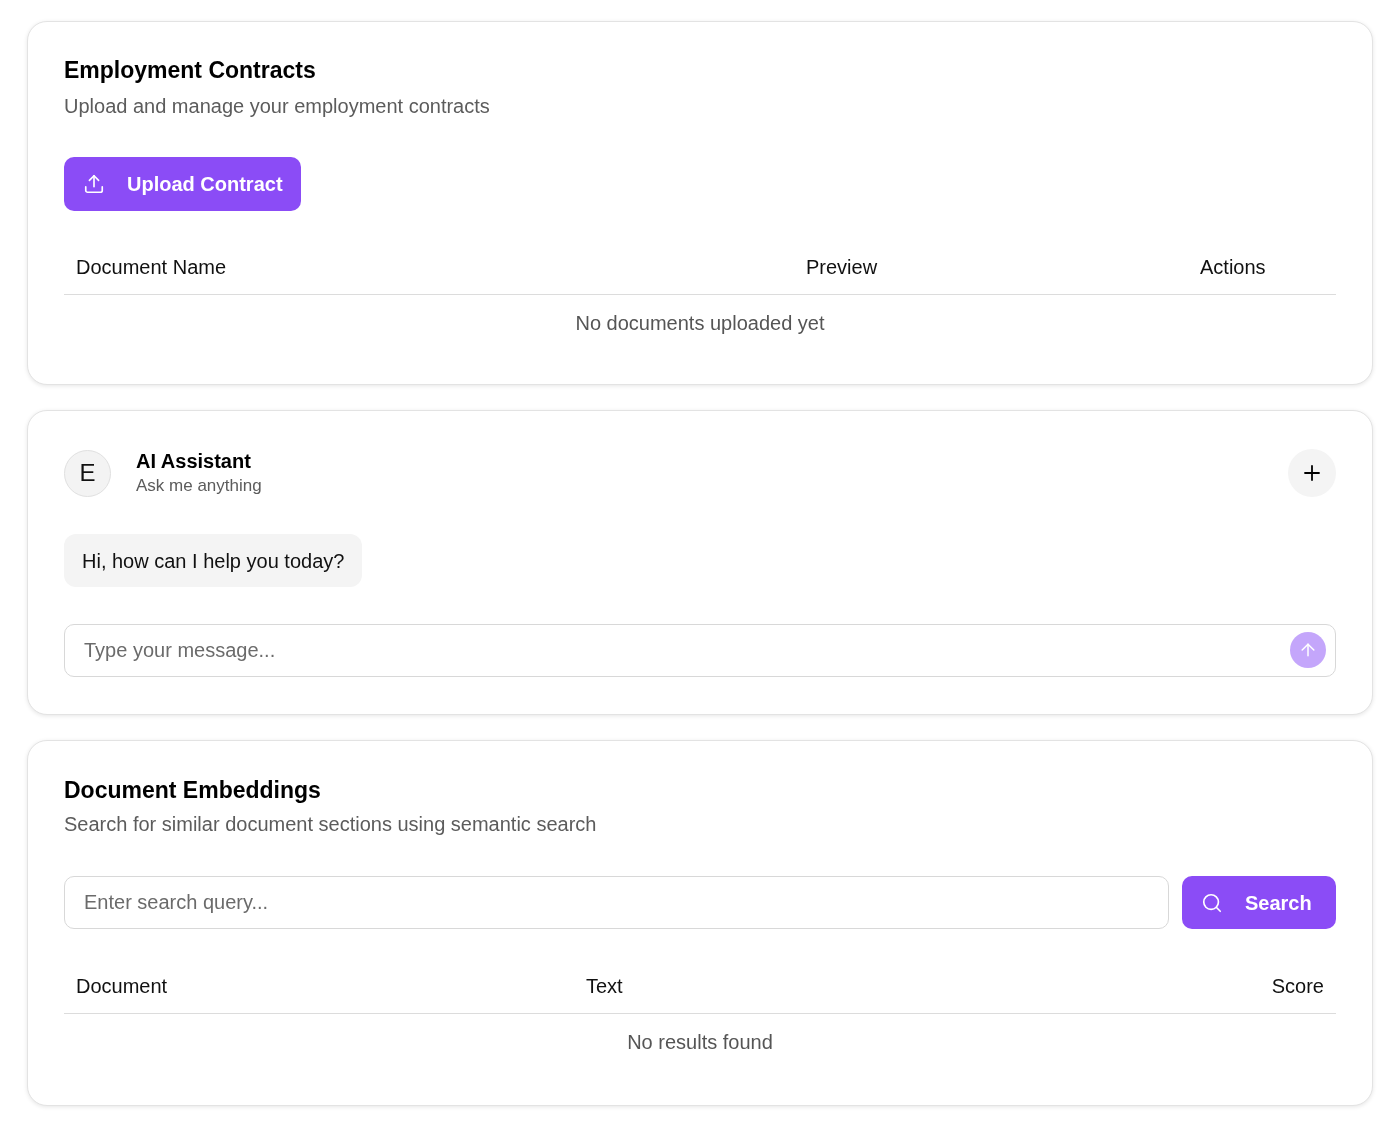 This screenshot has width=1400, height=1132. I want to click on assistant-name: AI Assistant, so click(193, 461).